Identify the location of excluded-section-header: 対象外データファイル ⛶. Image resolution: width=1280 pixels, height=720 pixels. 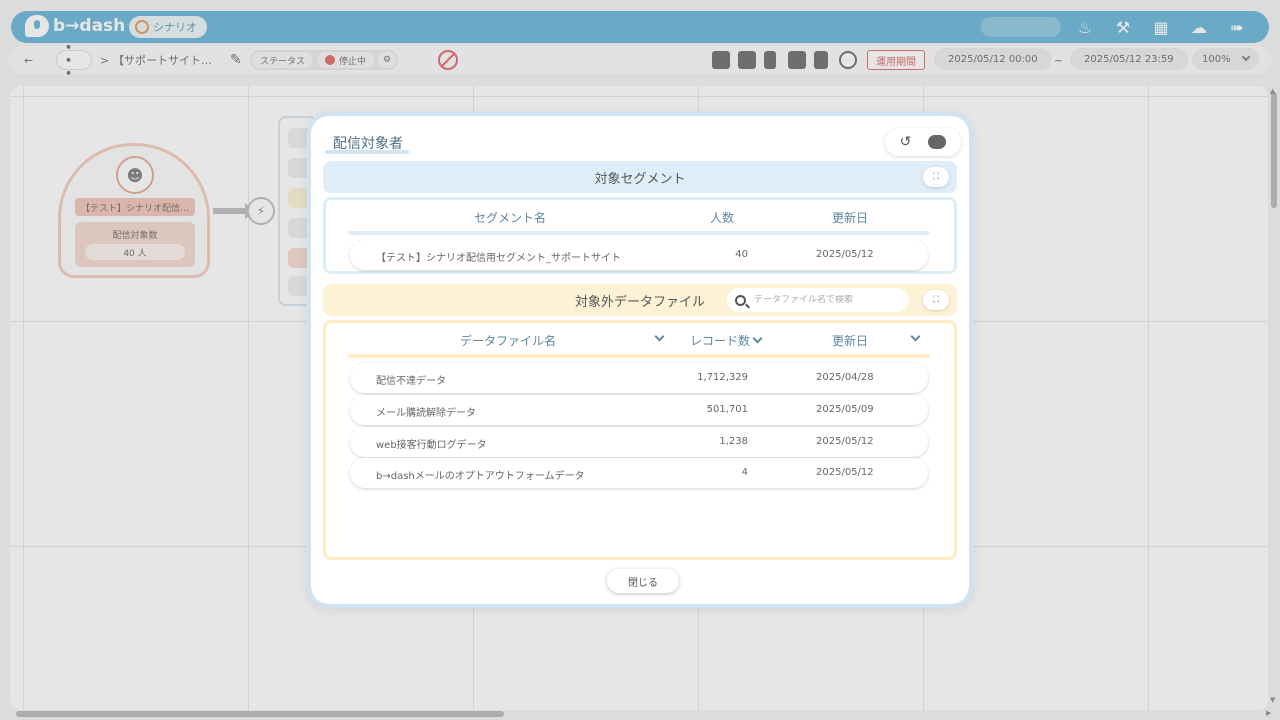
(640, 300).